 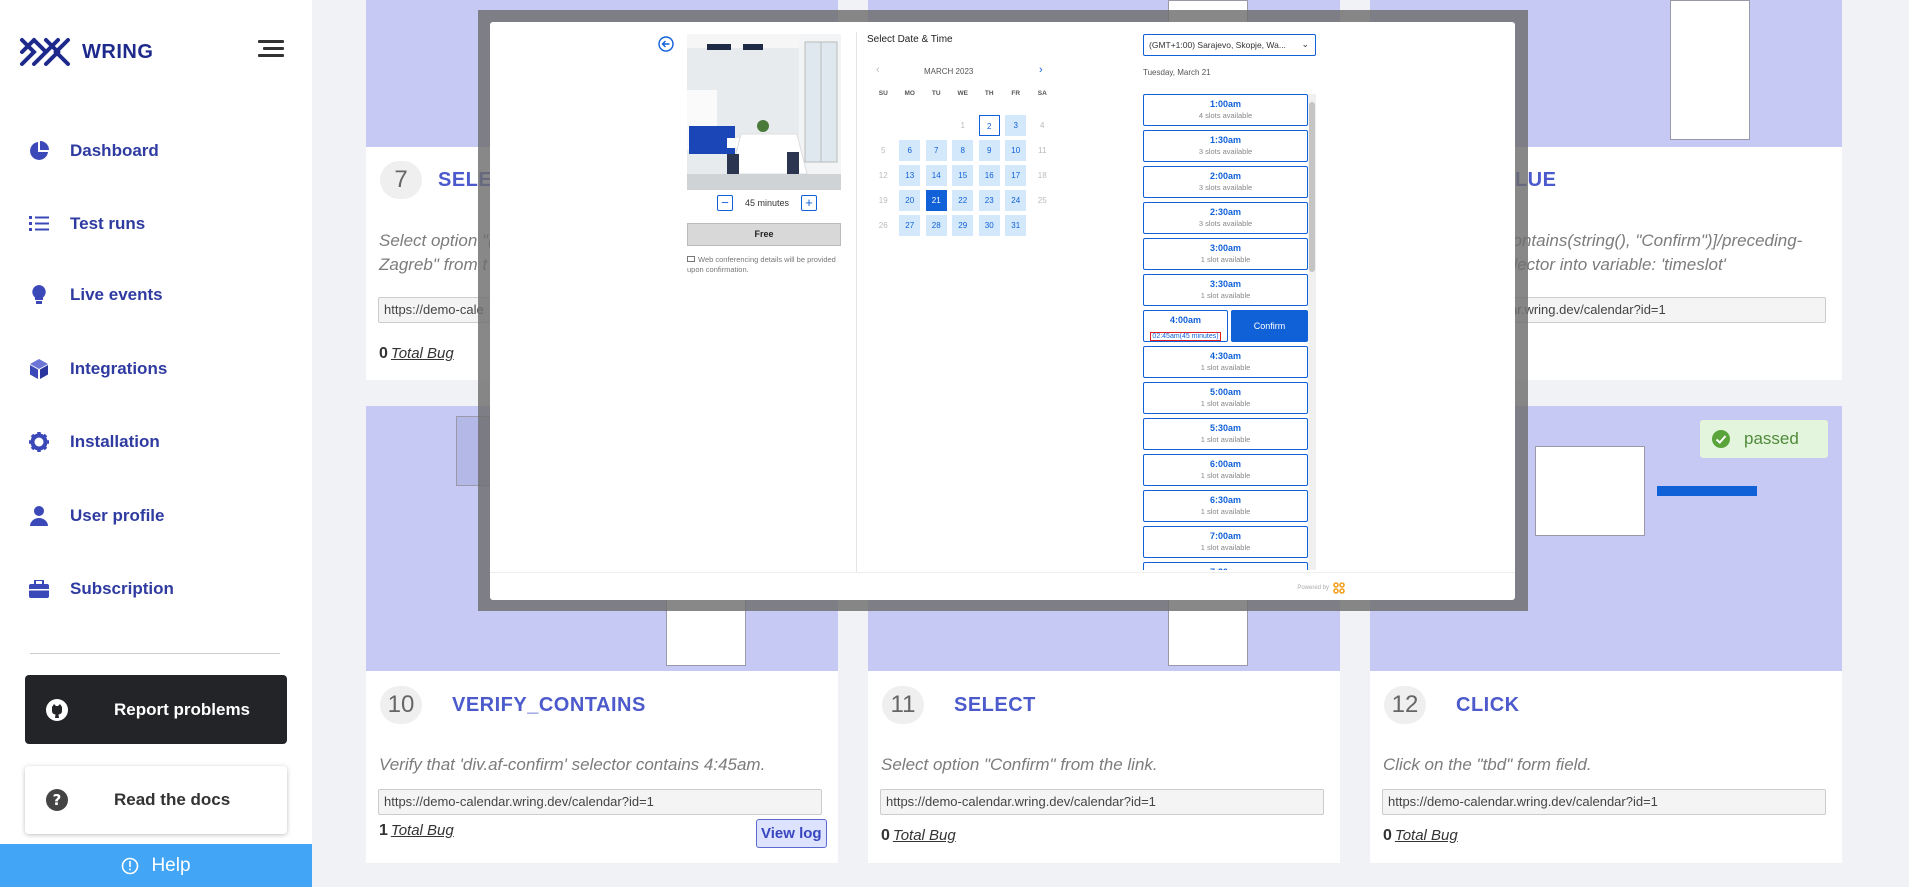 What do you see at coordinates (949, 71) in the screenshot?
I see `calendar-month: MARCH 2023` at bounding box center [949, 71].